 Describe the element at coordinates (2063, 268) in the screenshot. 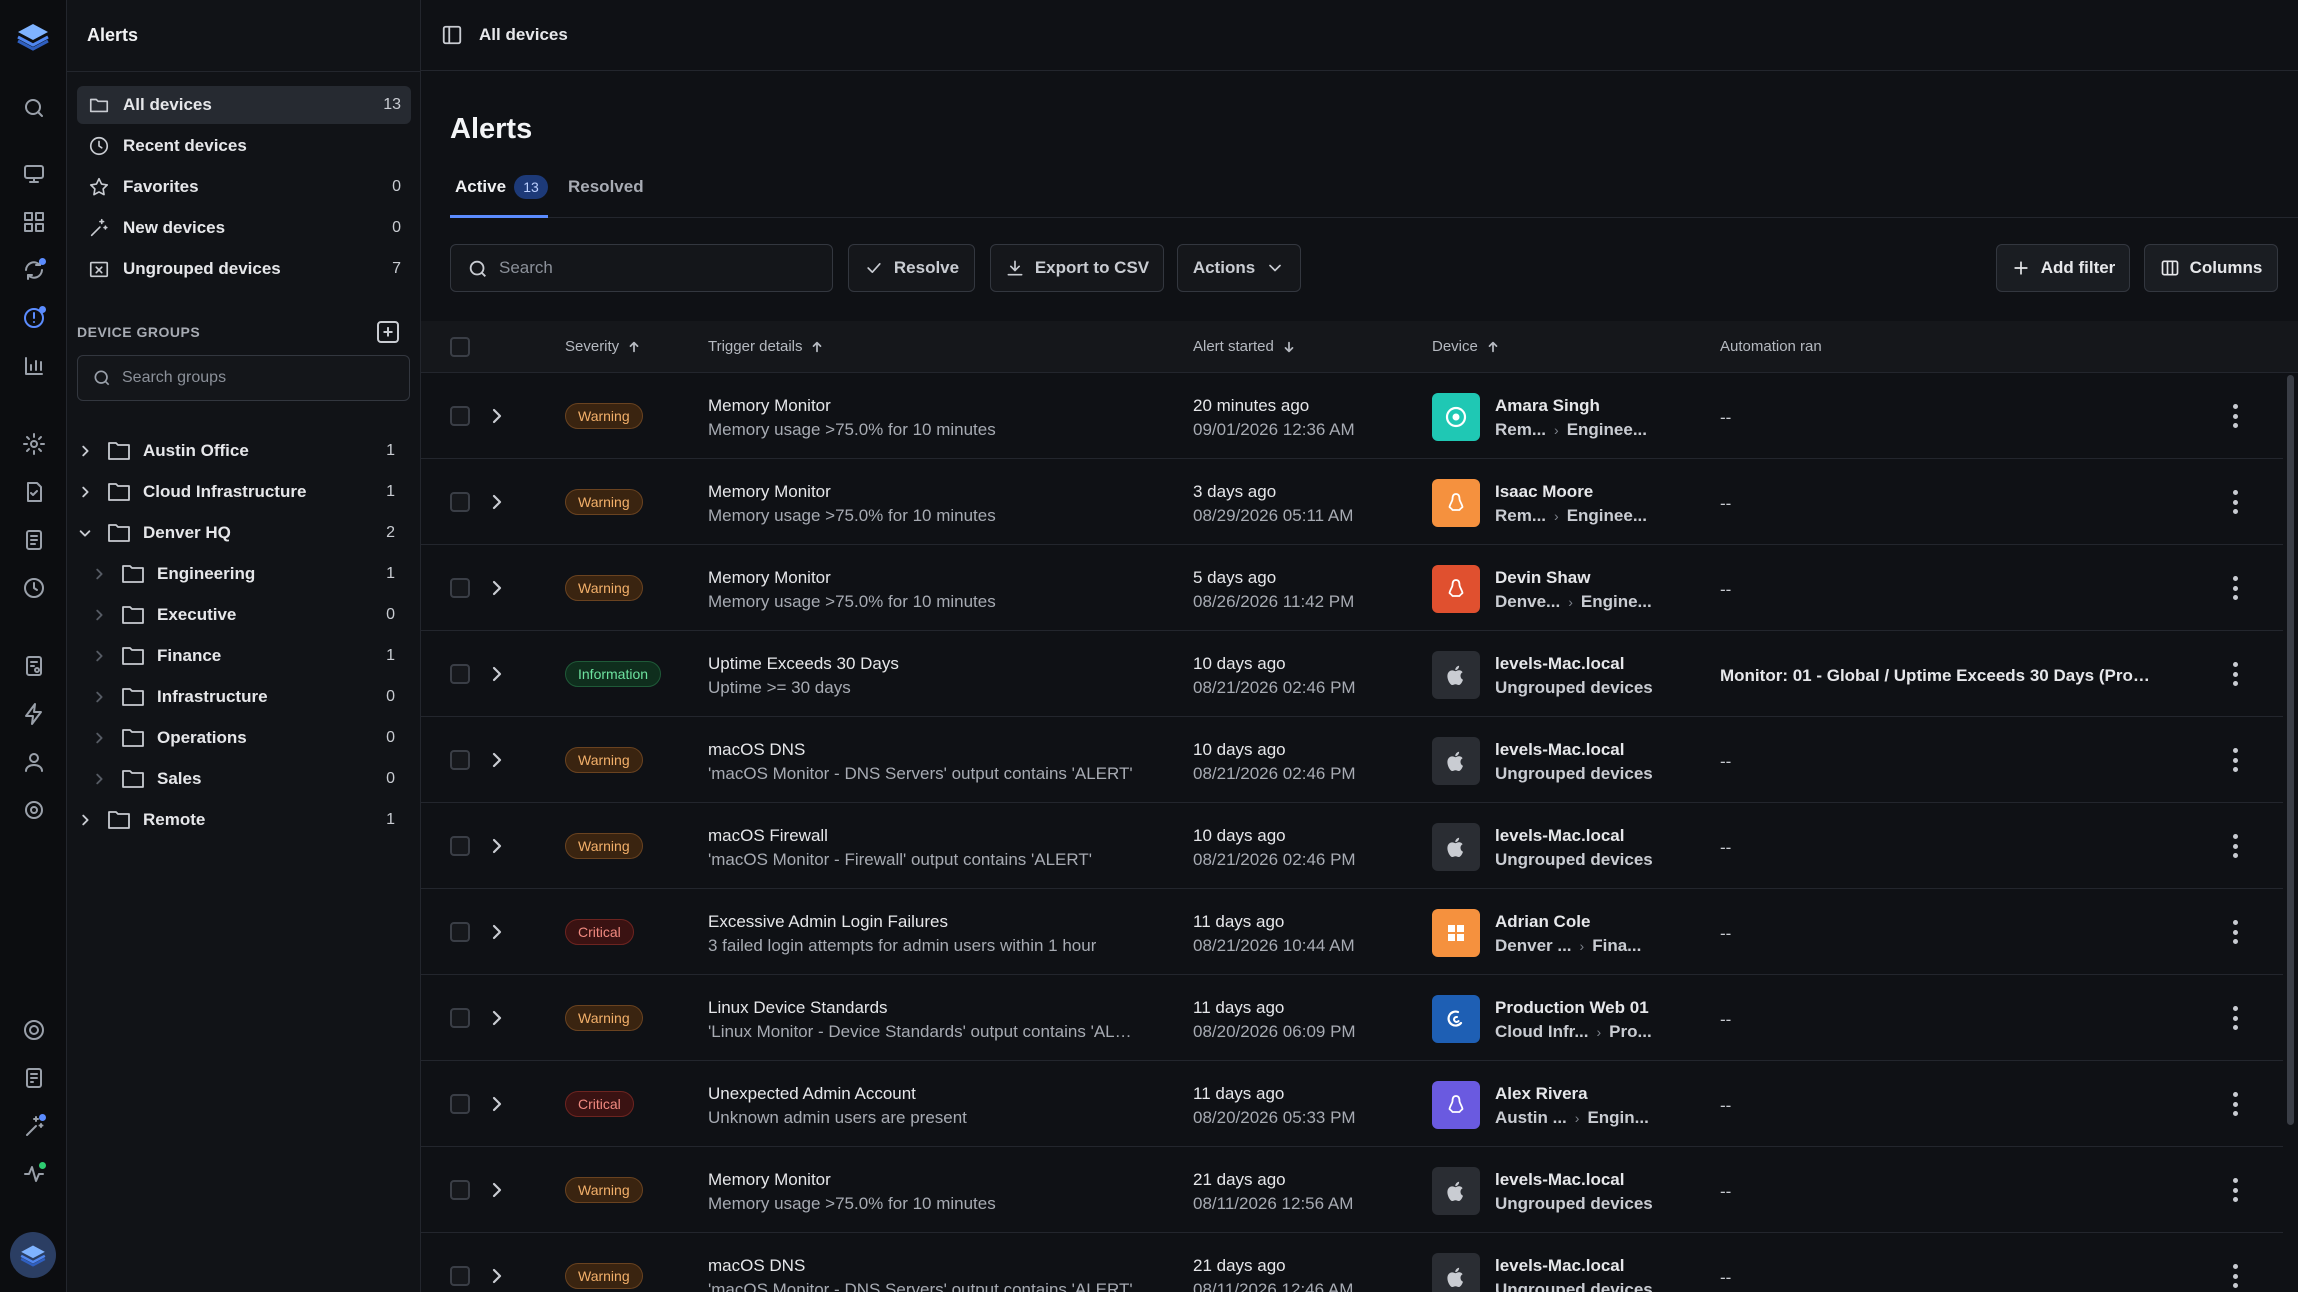

I see `add-filter-button: Add filter` at that location.